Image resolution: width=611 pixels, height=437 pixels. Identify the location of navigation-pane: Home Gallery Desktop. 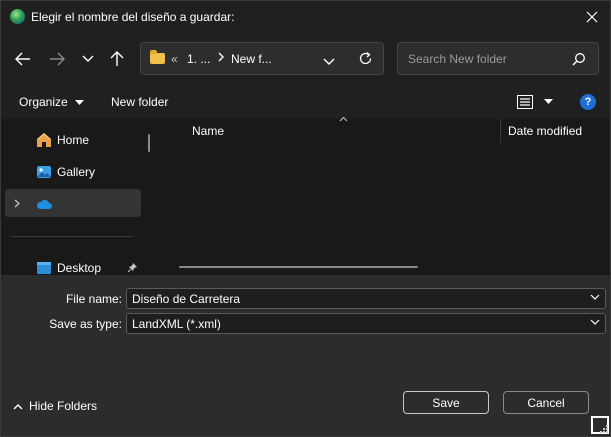
(77, 197).